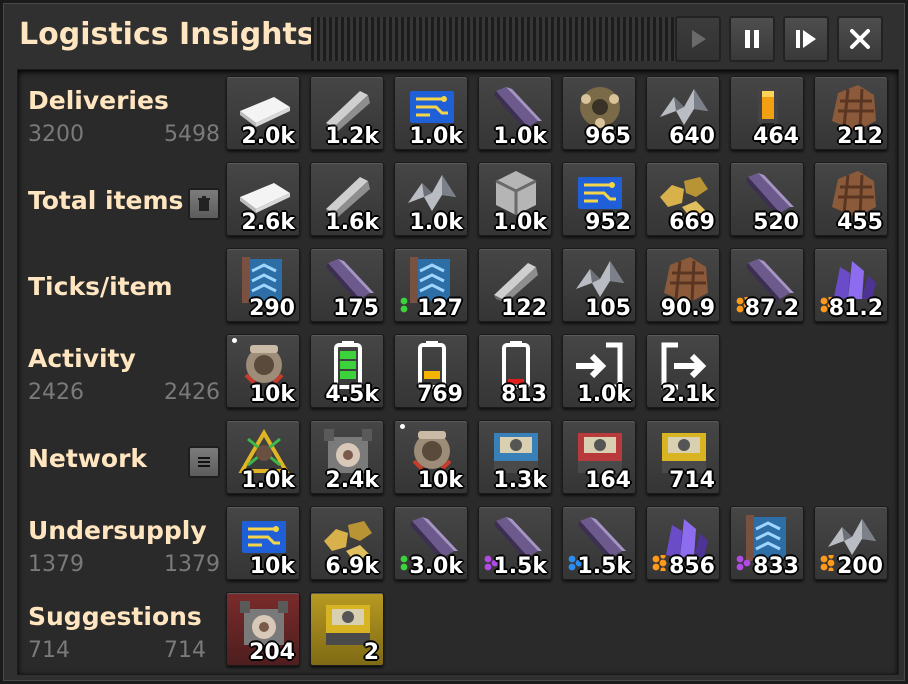  Describe the element at coordinates (263, 629) in the screenshot. I see `item-slot: 204` at that location.